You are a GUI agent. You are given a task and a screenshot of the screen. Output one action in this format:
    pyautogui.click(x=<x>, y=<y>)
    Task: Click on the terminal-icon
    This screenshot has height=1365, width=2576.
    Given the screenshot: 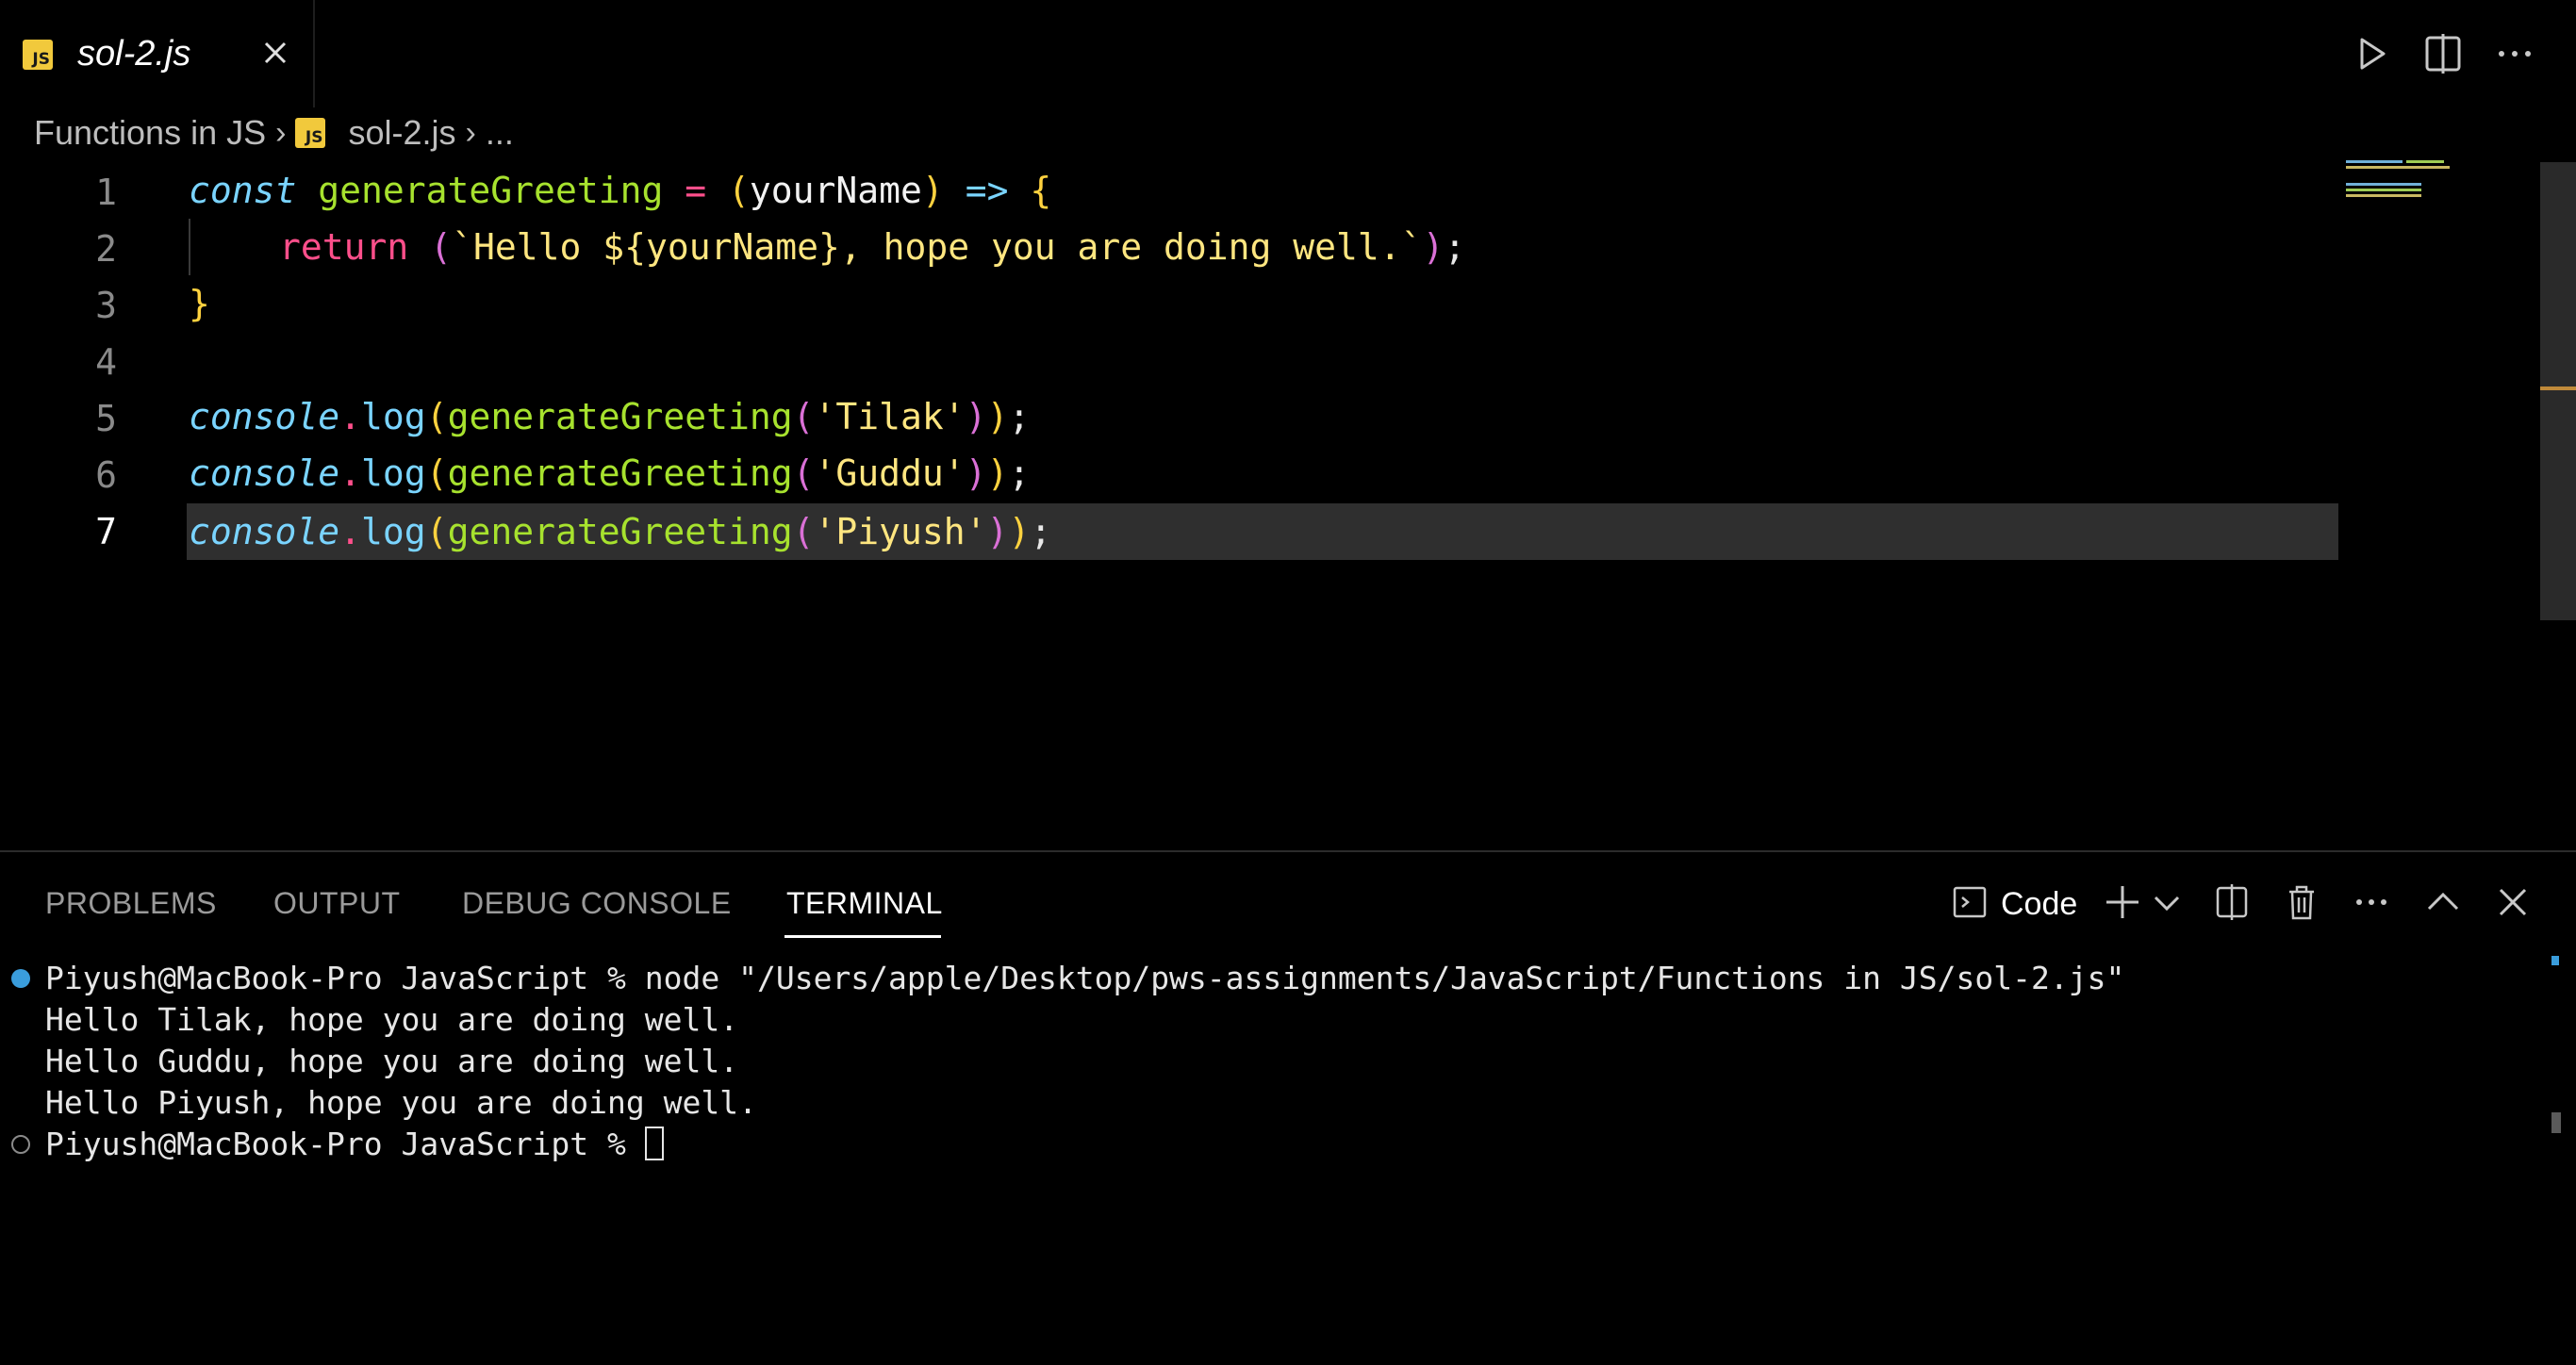 What is the action you would take?
    pyautogui.click(x=1970, y=902)
    